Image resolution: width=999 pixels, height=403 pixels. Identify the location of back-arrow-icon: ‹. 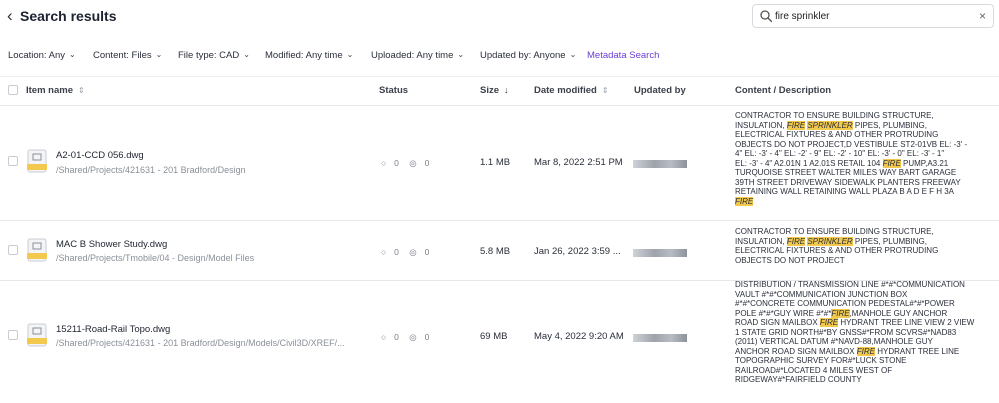
(10, 16).